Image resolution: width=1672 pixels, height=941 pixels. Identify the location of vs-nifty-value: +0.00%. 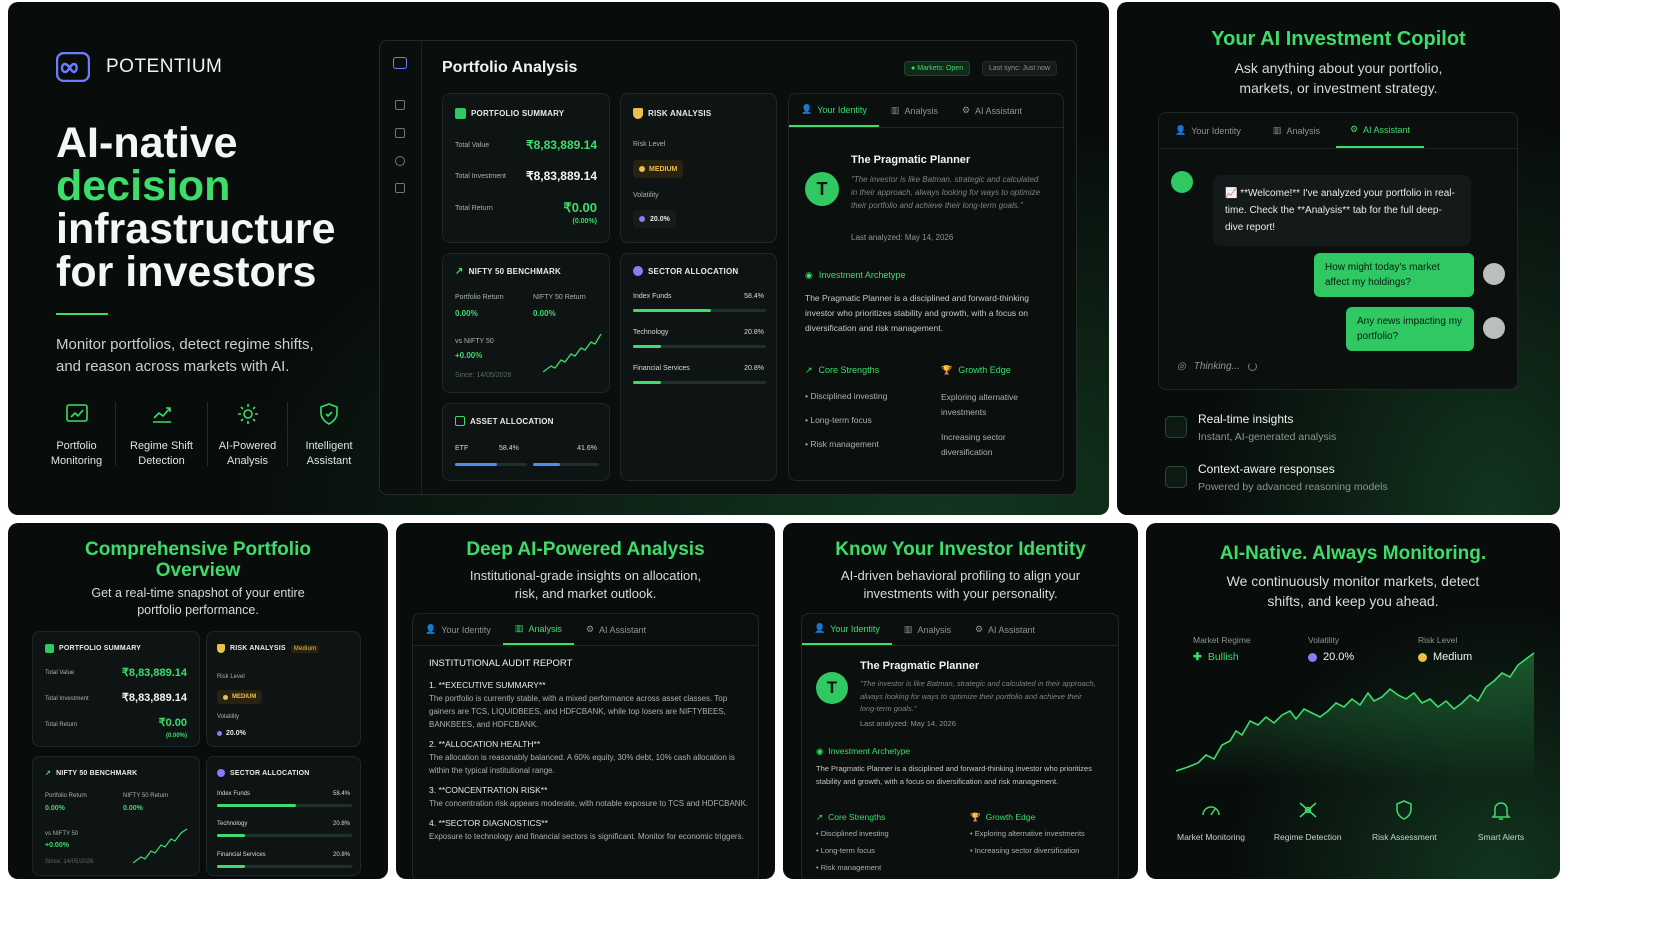
(57, 845).